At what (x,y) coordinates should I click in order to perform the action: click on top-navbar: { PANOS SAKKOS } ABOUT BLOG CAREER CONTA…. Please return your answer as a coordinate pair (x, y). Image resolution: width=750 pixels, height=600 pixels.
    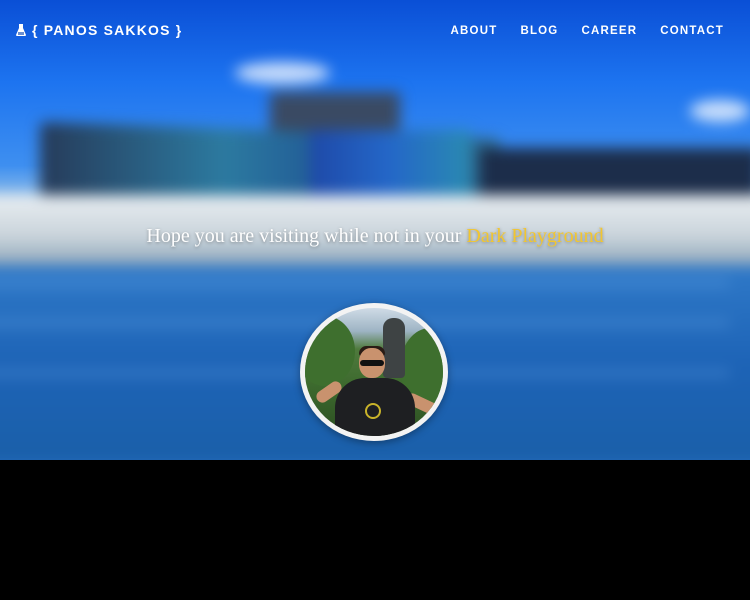
    Looking at the image, I should click on (375, 31).